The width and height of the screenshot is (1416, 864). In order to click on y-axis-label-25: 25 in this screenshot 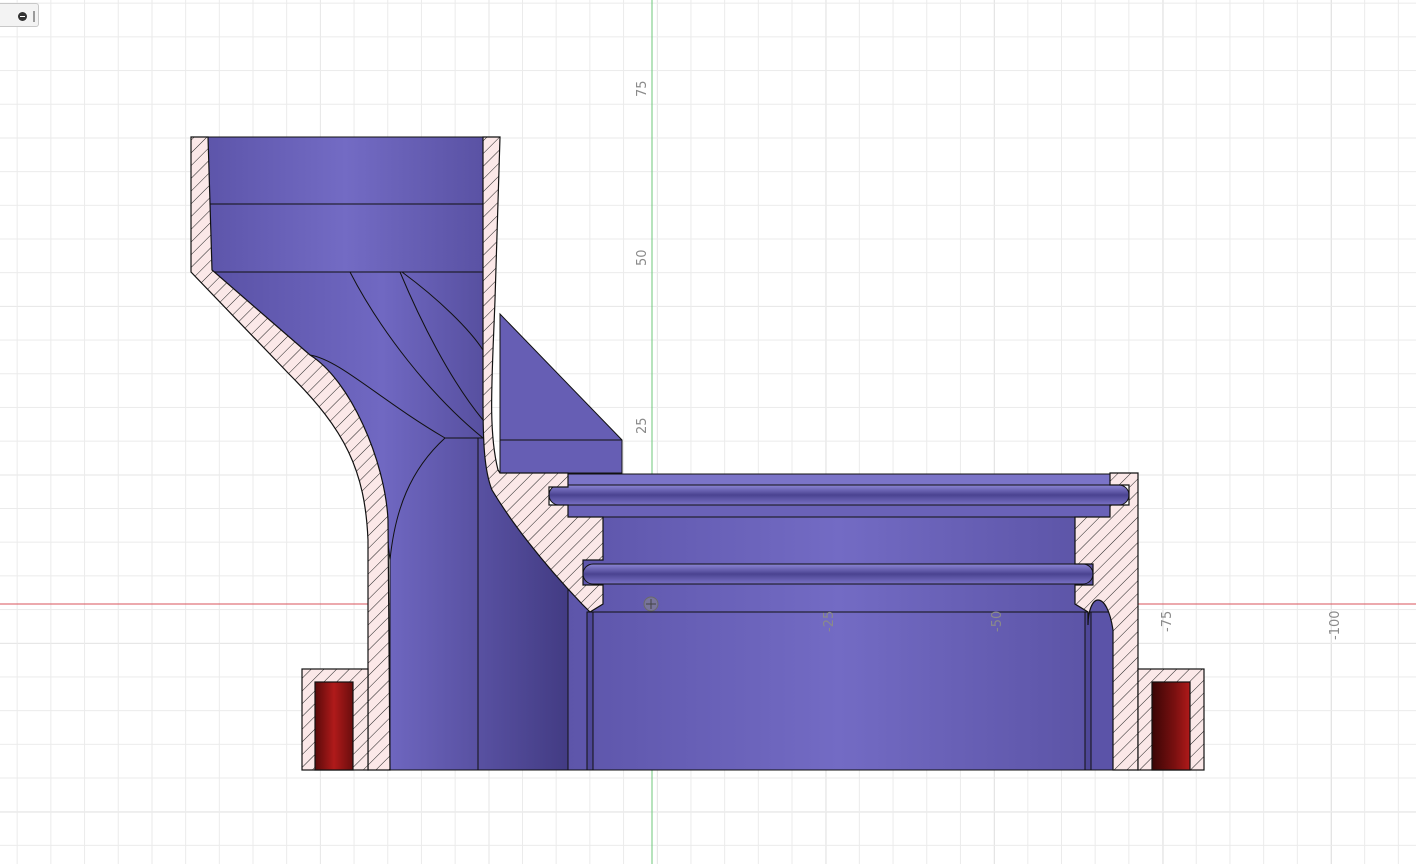, I will do `click(642, 425)`.